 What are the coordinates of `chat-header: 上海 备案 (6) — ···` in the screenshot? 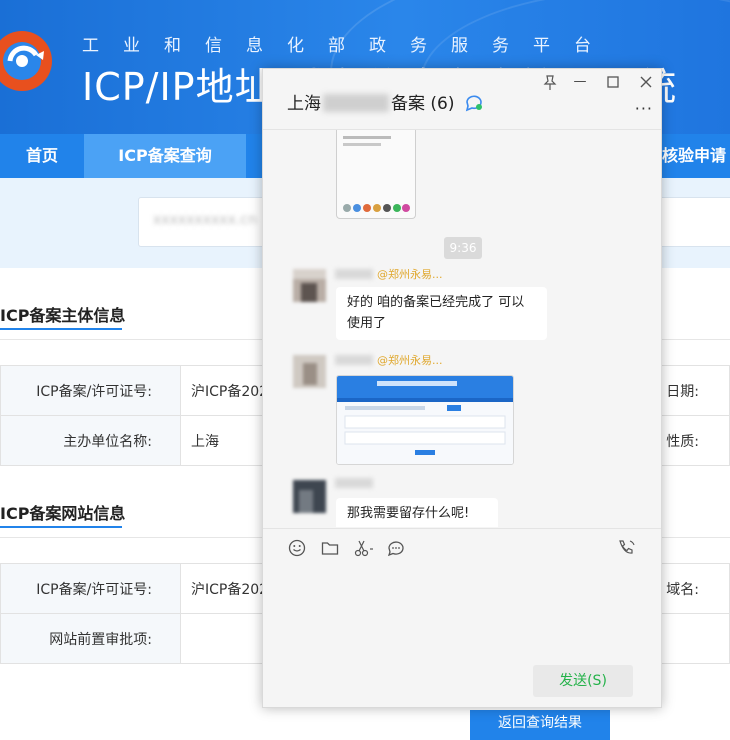 It's located at (462, 99).